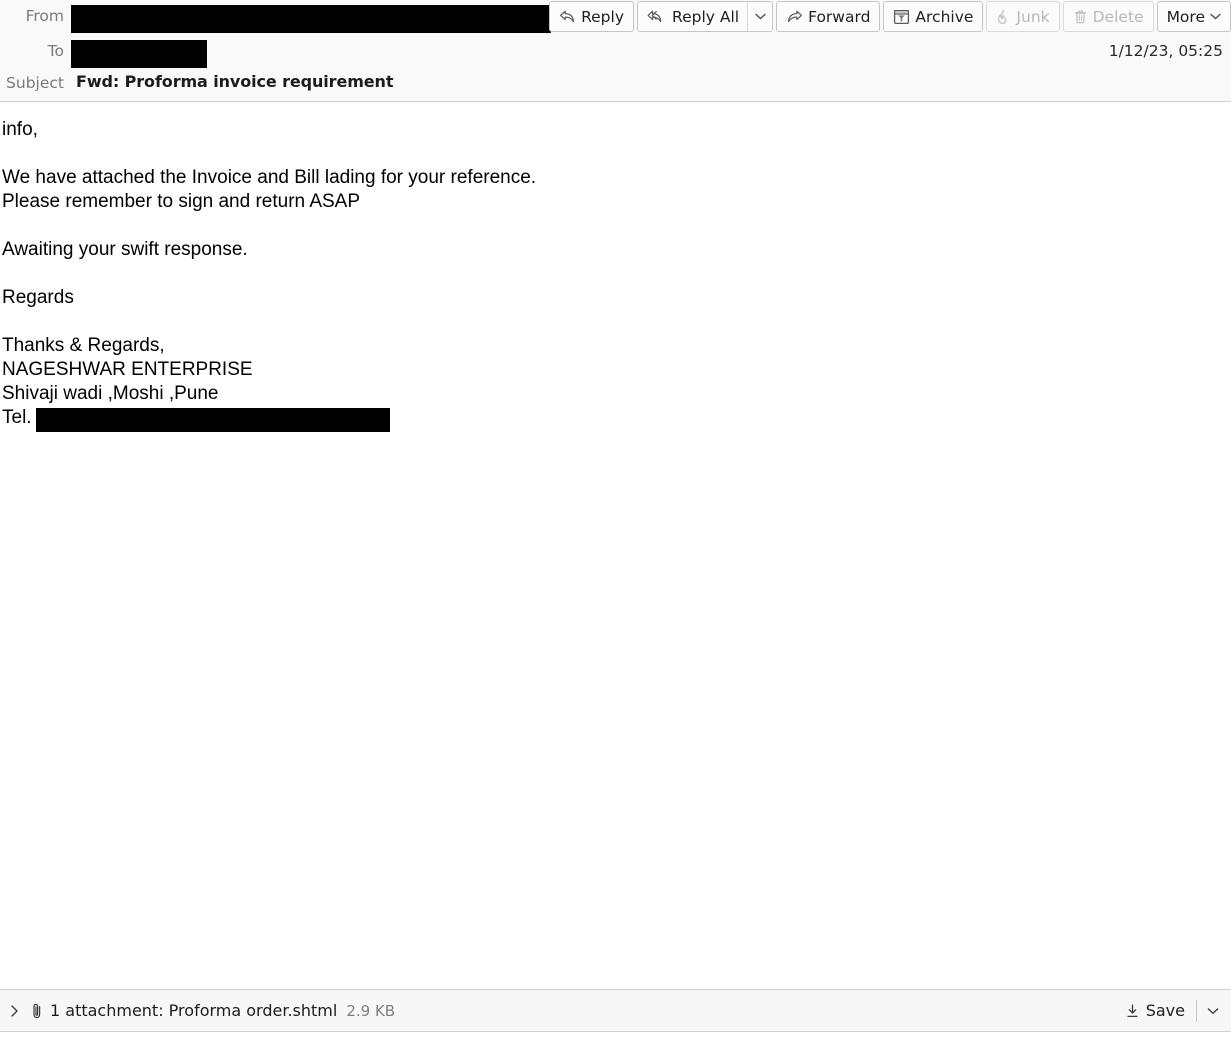 The width and height of the screenshot is (1231, 1037). I want to click on paperclip-icon, so click(37, 1011).